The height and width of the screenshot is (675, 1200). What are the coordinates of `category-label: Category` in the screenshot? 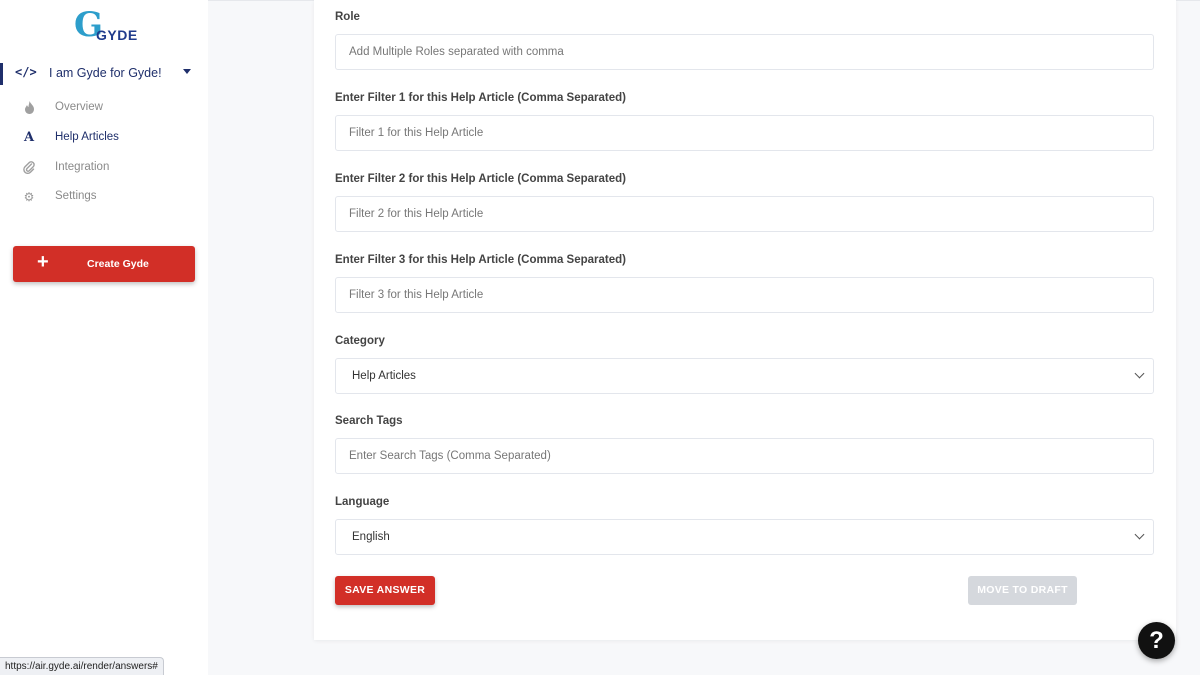 It's located at (360, 341).